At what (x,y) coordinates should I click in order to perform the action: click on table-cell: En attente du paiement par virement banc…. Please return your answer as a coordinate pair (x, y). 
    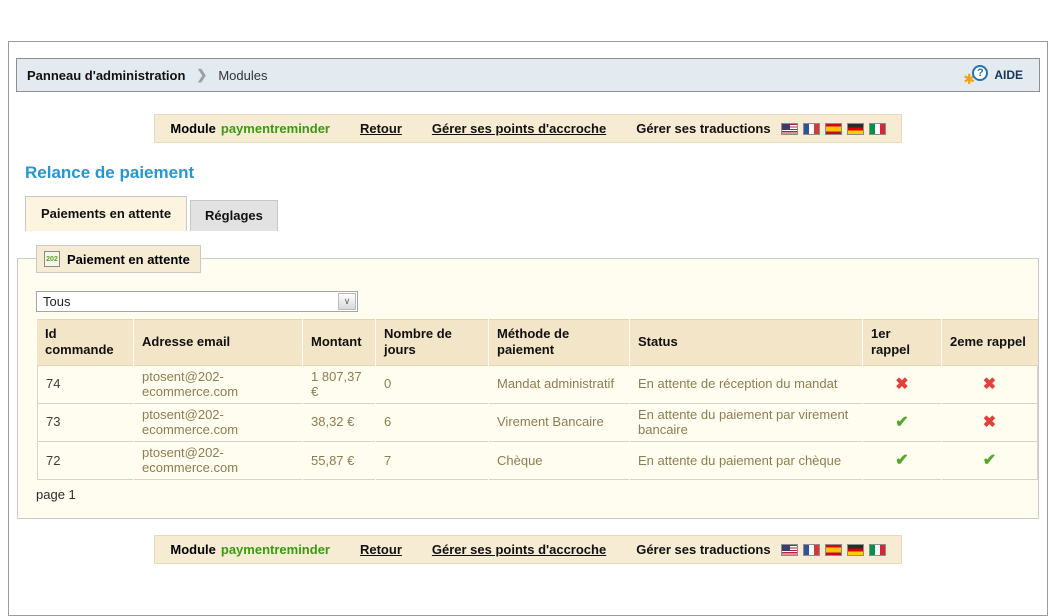
    Looking at the image, I should click on (746, 423).